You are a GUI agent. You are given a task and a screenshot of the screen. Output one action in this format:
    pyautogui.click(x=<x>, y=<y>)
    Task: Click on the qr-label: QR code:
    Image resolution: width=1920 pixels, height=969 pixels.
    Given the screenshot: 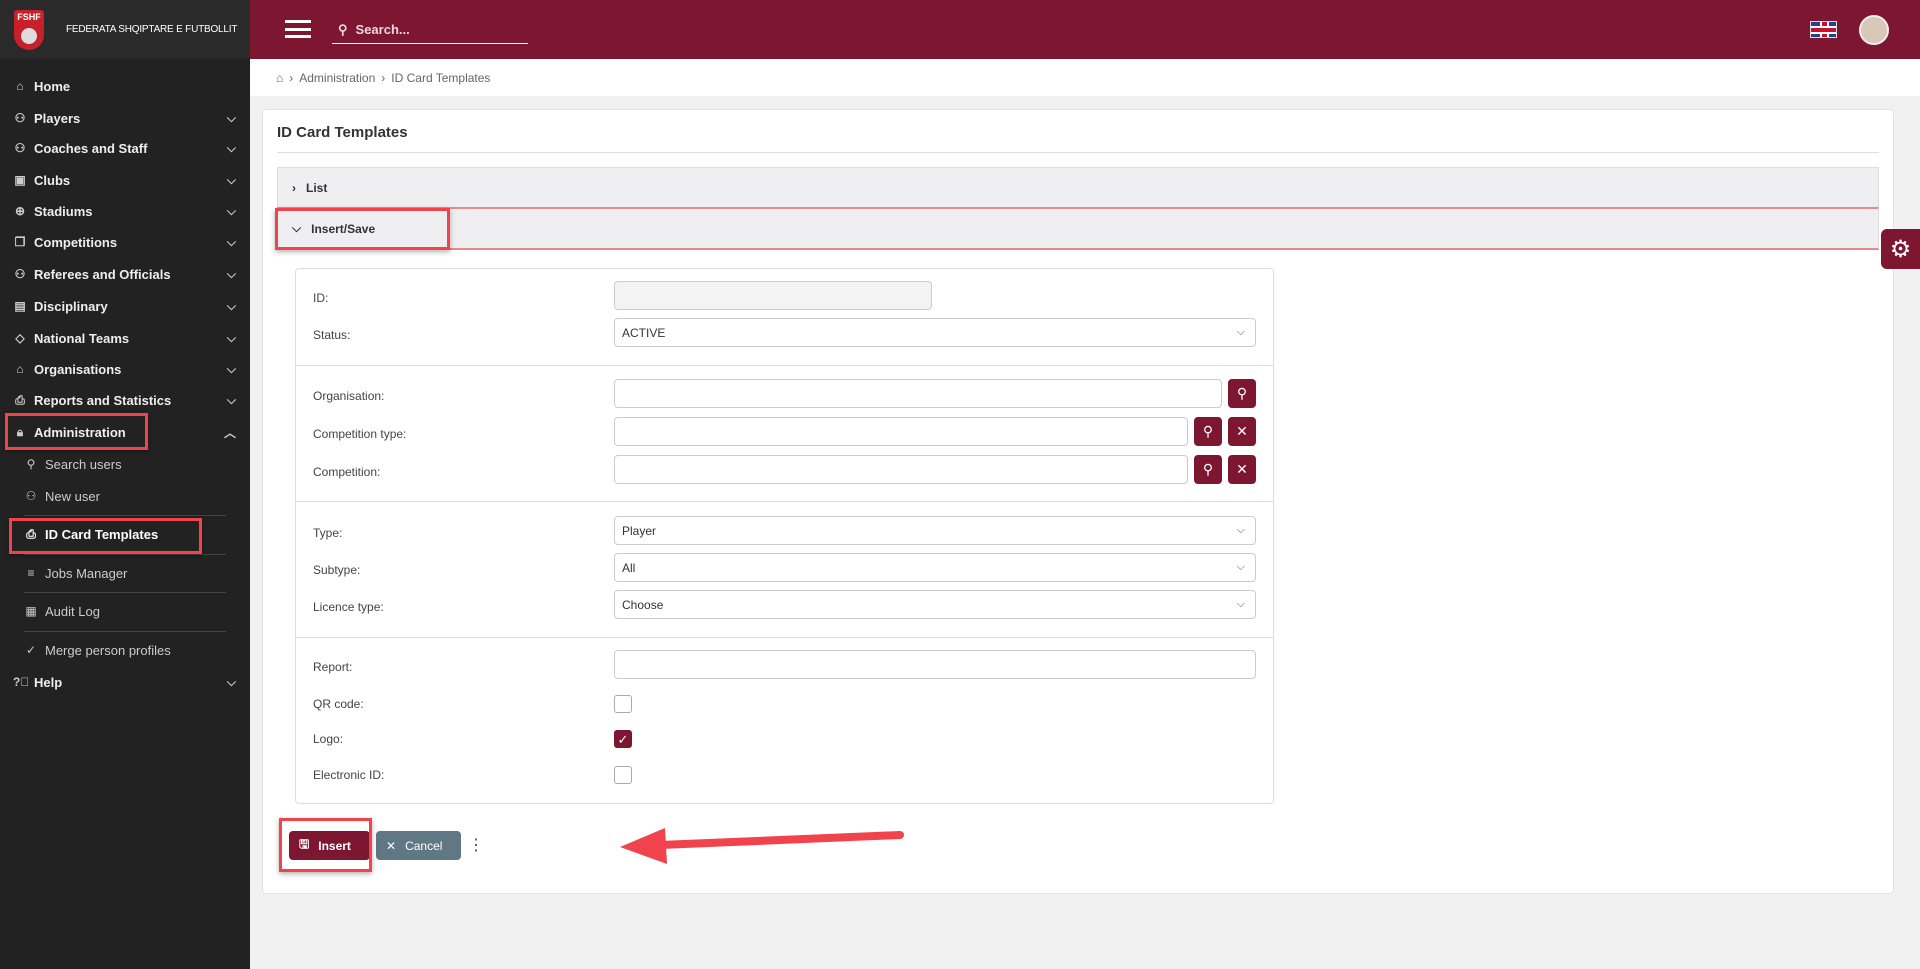 What is the action you would take?
    pyautogui.click(x=338, y=704)
    